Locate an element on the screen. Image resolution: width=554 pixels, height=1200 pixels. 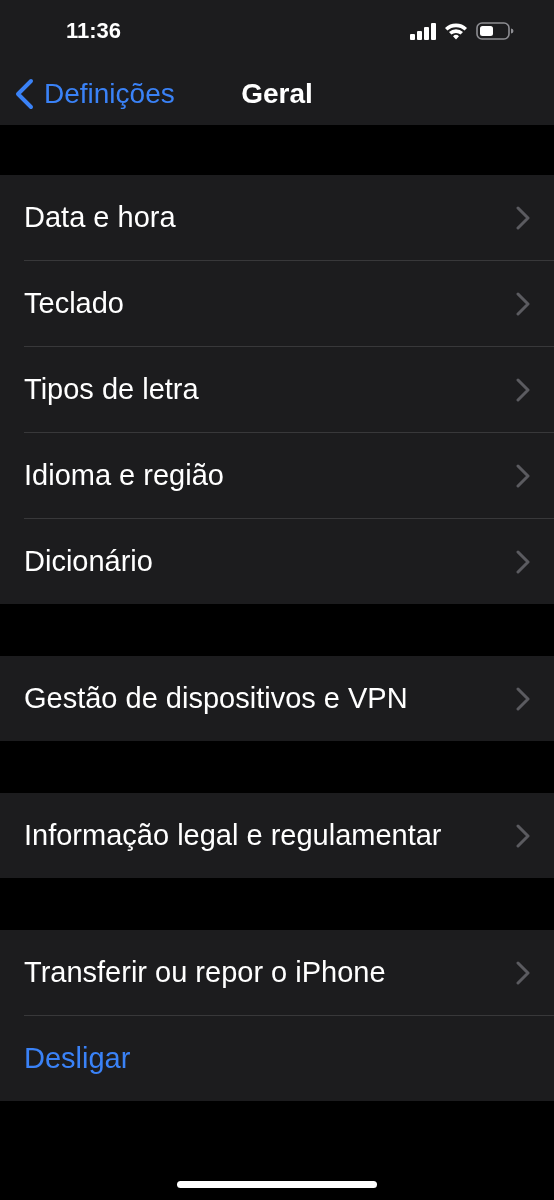
chevron-left-icon is located at coordinates (24, 93).